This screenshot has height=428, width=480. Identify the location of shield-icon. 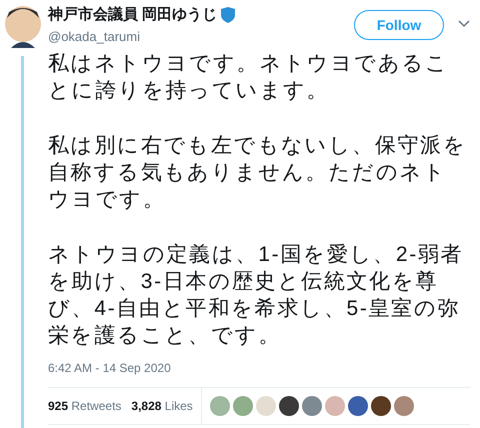
(228, 15).